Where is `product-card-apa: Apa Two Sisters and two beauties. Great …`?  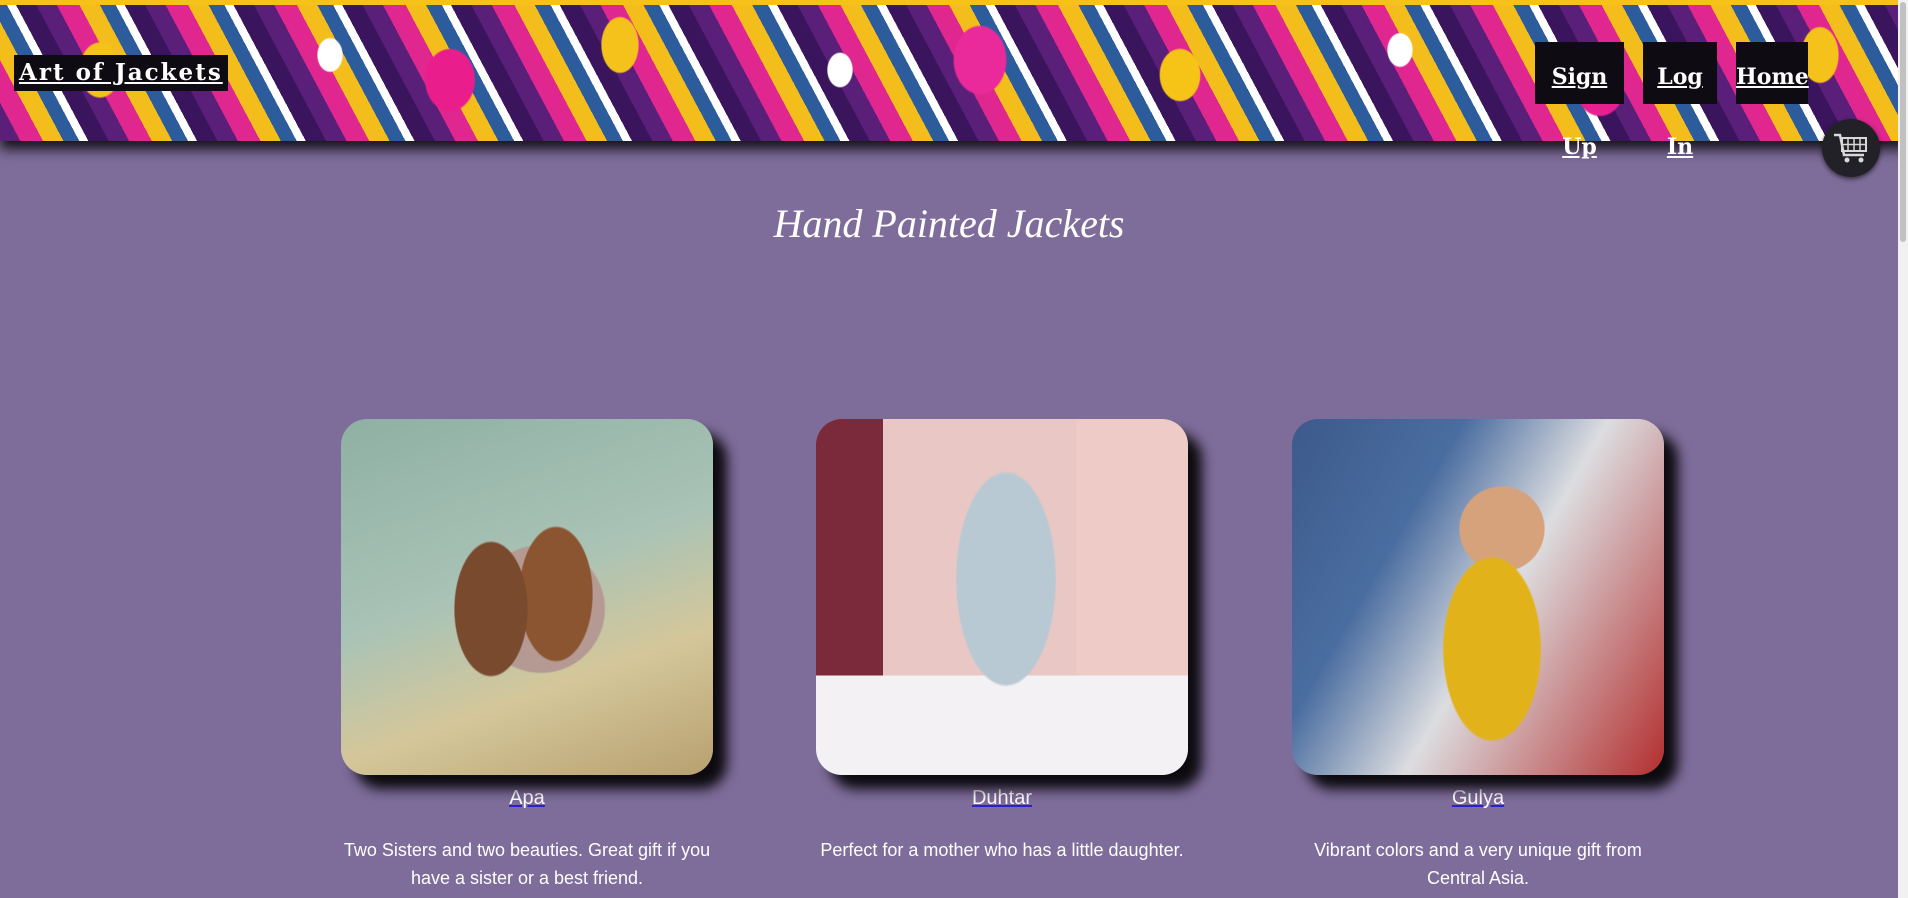 product-card-apa: Apa Two Sisters and two beauties. Great … is located at coordinates (527, 655).